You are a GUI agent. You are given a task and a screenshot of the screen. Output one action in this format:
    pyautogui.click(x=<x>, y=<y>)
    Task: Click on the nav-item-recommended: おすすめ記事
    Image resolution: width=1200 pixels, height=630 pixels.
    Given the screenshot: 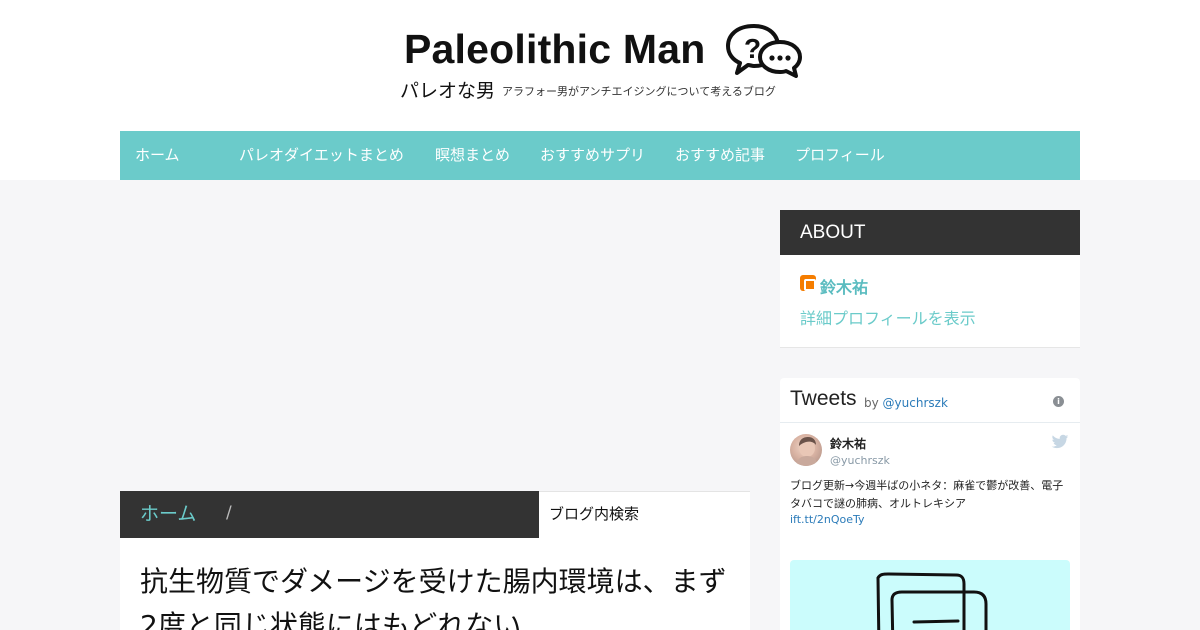 What is the action you would take?
    pyautogui.click(x=720, y=155)
    